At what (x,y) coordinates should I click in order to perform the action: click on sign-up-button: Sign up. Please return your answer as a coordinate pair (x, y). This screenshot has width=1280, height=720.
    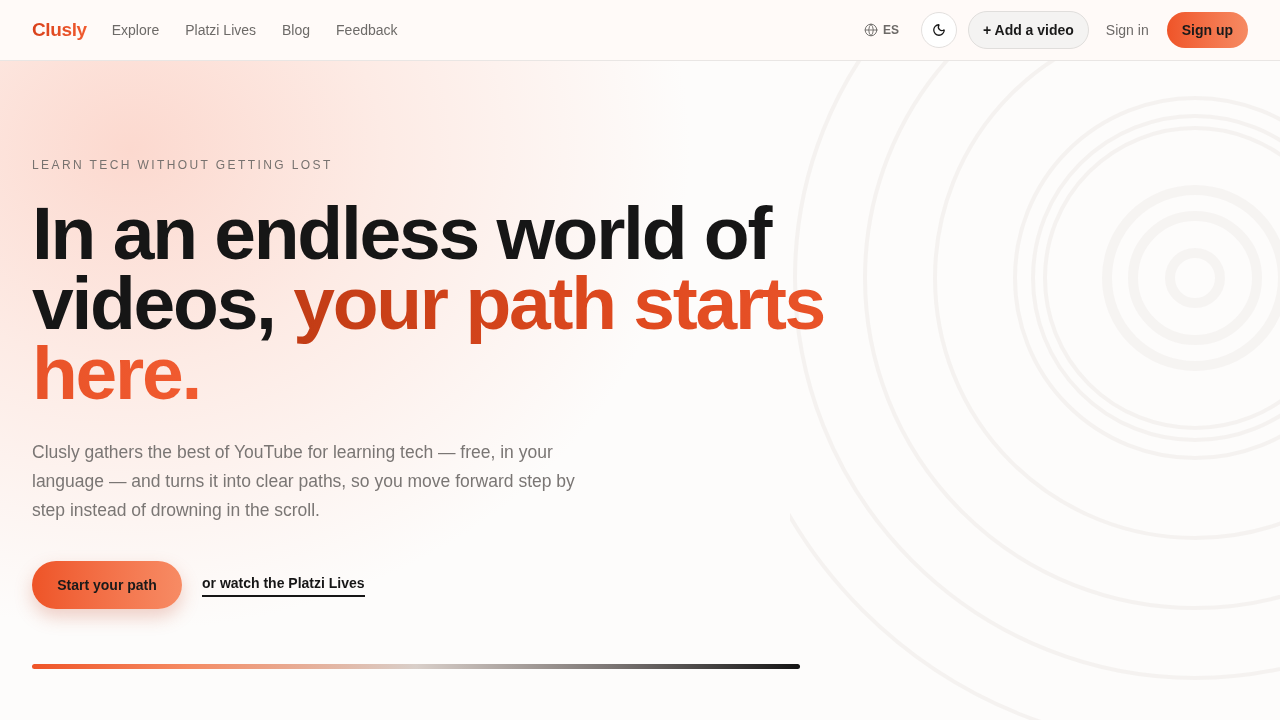
    Looking at the image, I should click on (1207, 30).